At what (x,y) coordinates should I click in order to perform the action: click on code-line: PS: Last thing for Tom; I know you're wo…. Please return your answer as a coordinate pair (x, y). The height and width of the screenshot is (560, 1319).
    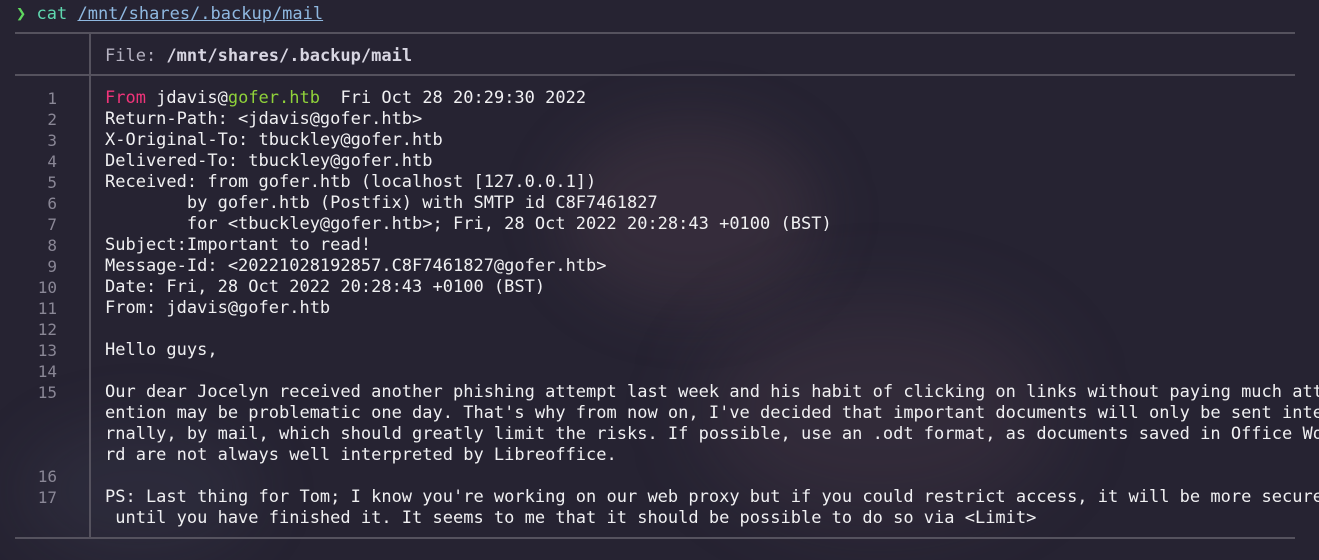
    Looking at the image, I should click on (712, 497).